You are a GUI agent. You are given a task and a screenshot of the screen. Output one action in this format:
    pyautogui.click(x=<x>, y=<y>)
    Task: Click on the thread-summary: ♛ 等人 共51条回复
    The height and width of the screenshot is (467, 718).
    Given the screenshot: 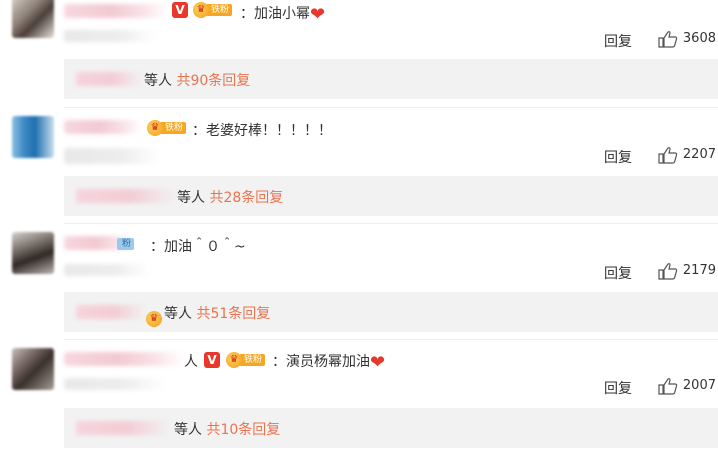 What is the action you would take?
    pyautogui.click(x=208, y=315)
    